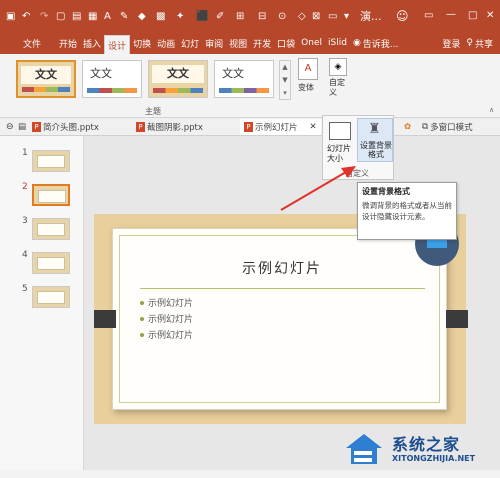 The width and height of the screenshot is (500, 478). What do you see at coordinates (71, 128) in the screenshot?
I see `doc-tab-1-label: 简介头图.pptx` at bounding box center [71, 128].